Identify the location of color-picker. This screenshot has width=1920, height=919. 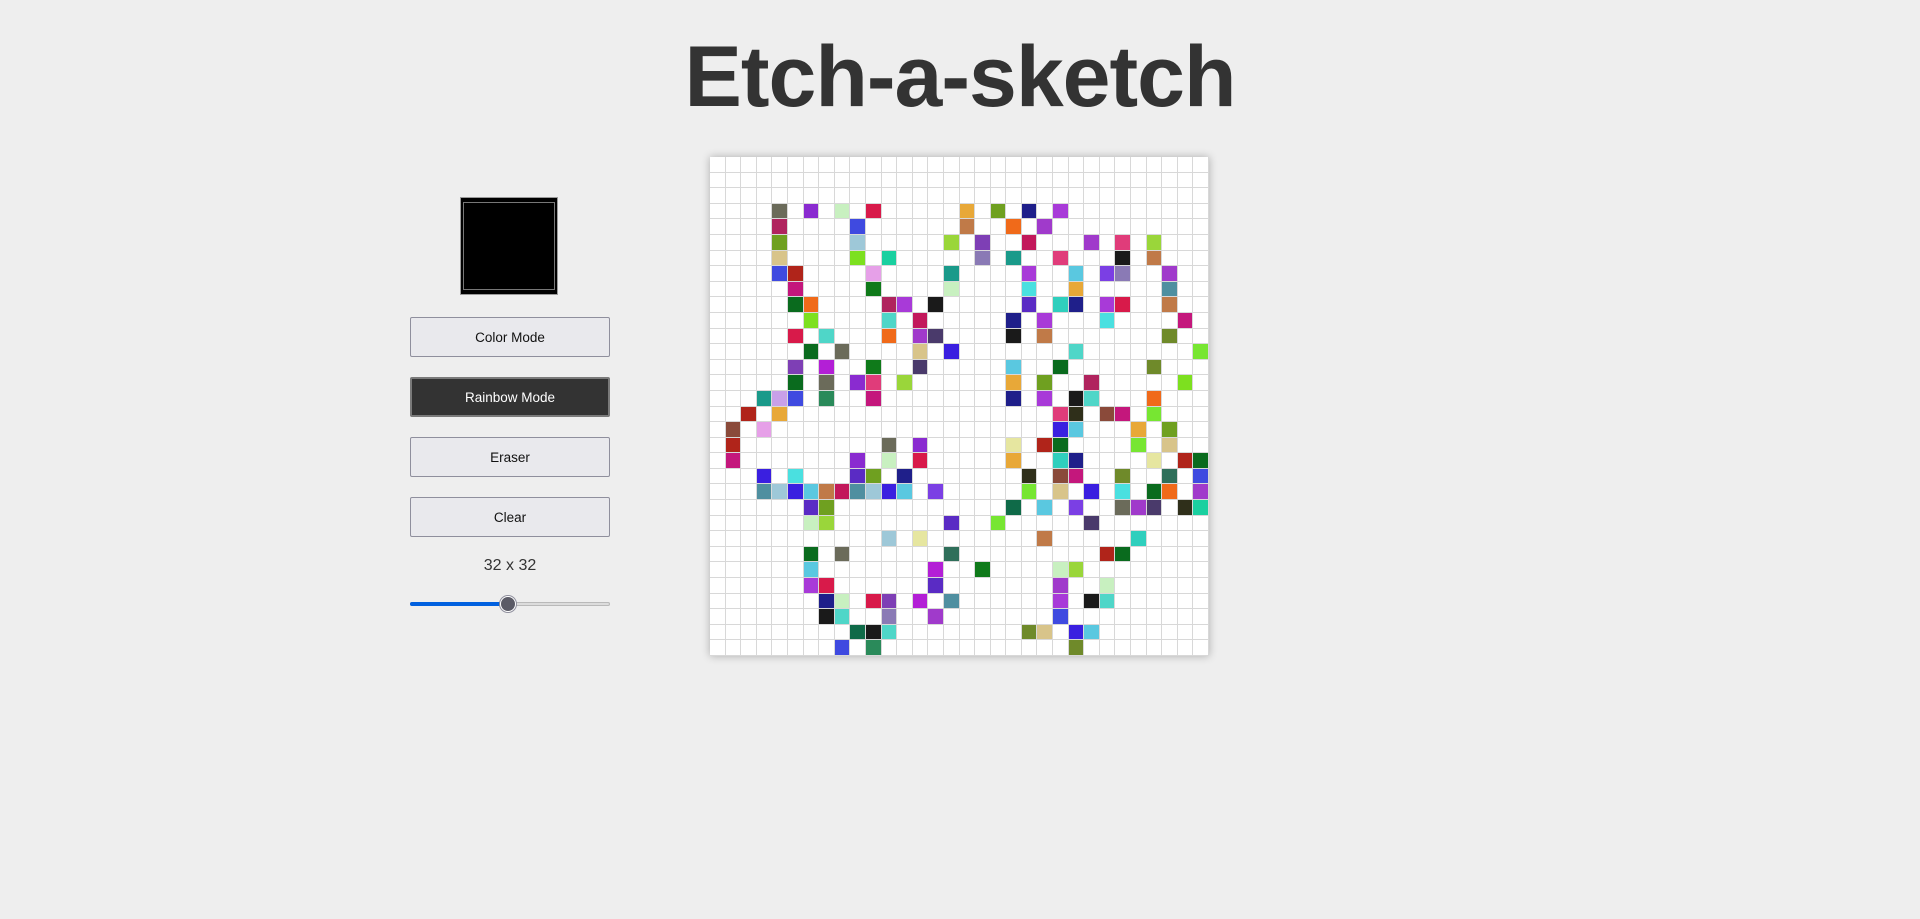
(509, 246).